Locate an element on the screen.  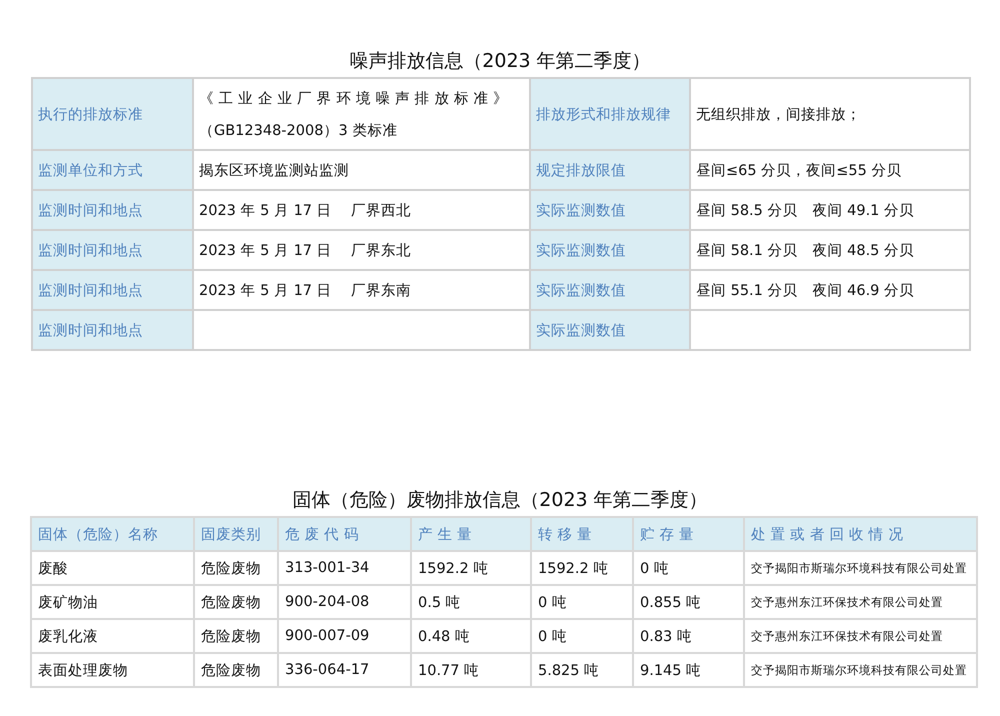
table-cell: 昼间 55.1 分贝 夜间 46.9 分贝 is located at coordinates (831, 291).